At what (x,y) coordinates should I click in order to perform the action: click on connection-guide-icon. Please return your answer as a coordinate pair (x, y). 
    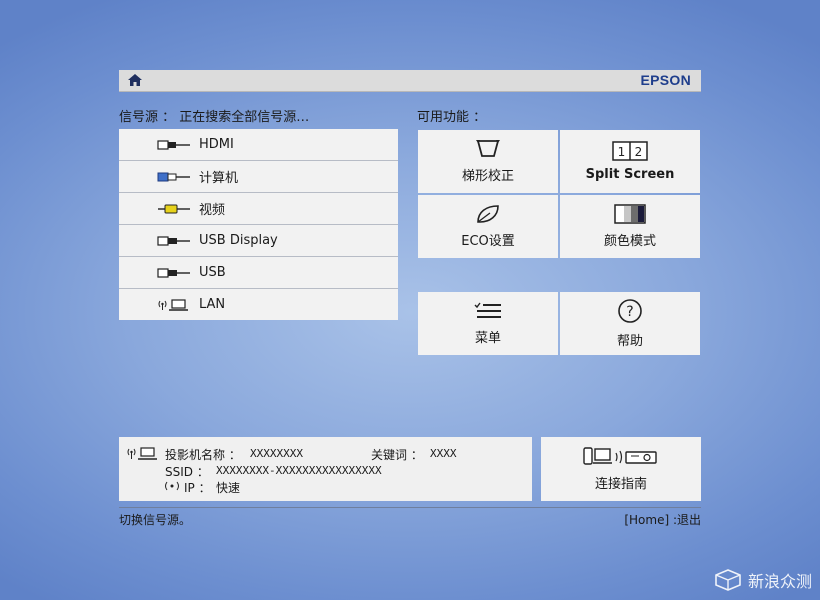
    Looking at the image, I should click on (620, 455).